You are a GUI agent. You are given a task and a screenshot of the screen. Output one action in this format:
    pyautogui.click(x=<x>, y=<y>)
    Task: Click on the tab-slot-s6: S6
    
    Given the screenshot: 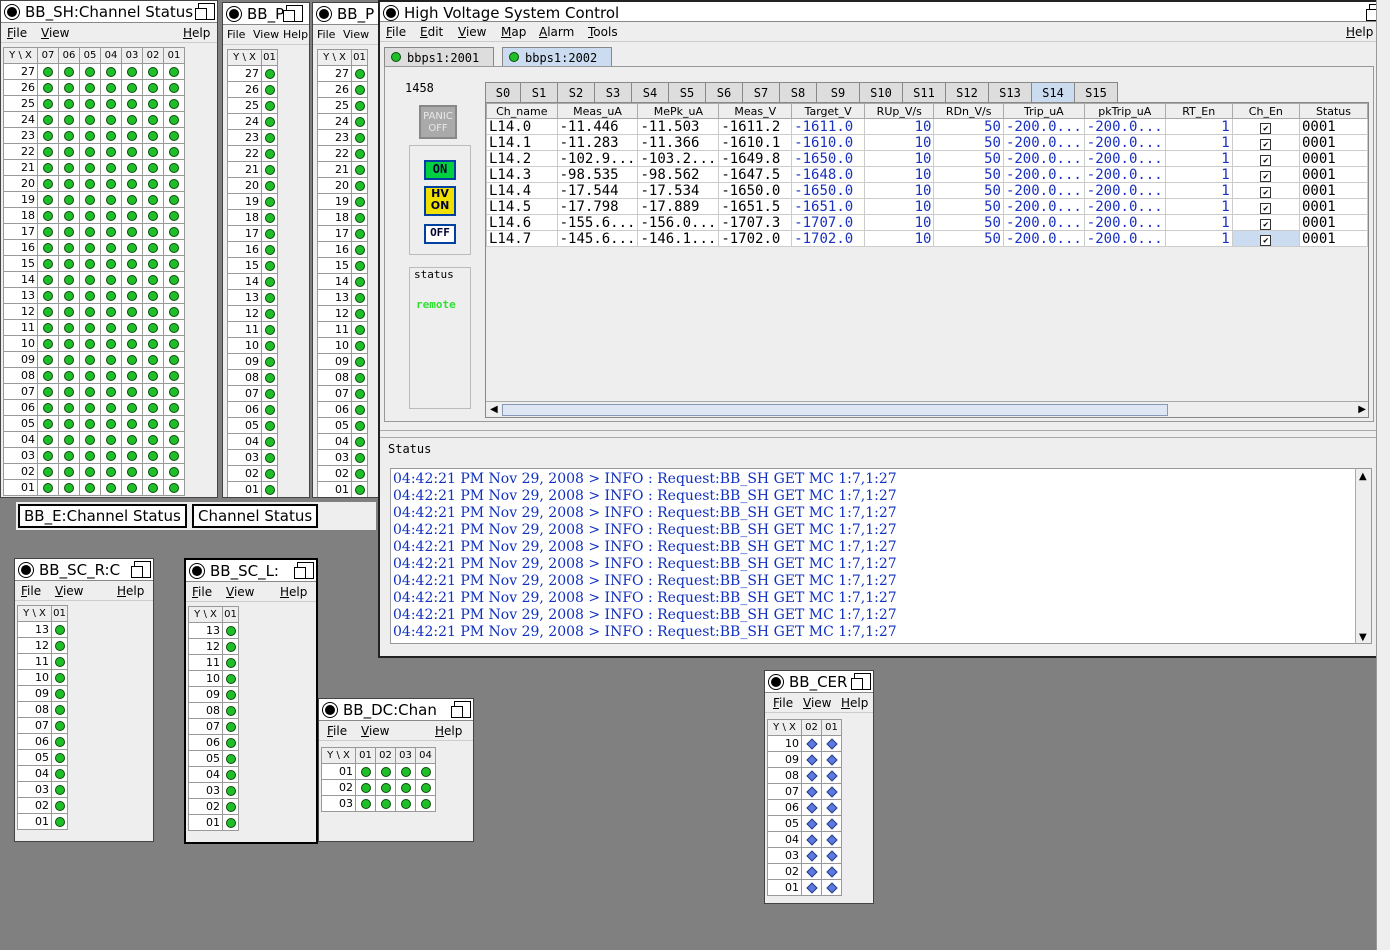 What is the action you would take?
    pyautogui.click(x=724, y=92)
    